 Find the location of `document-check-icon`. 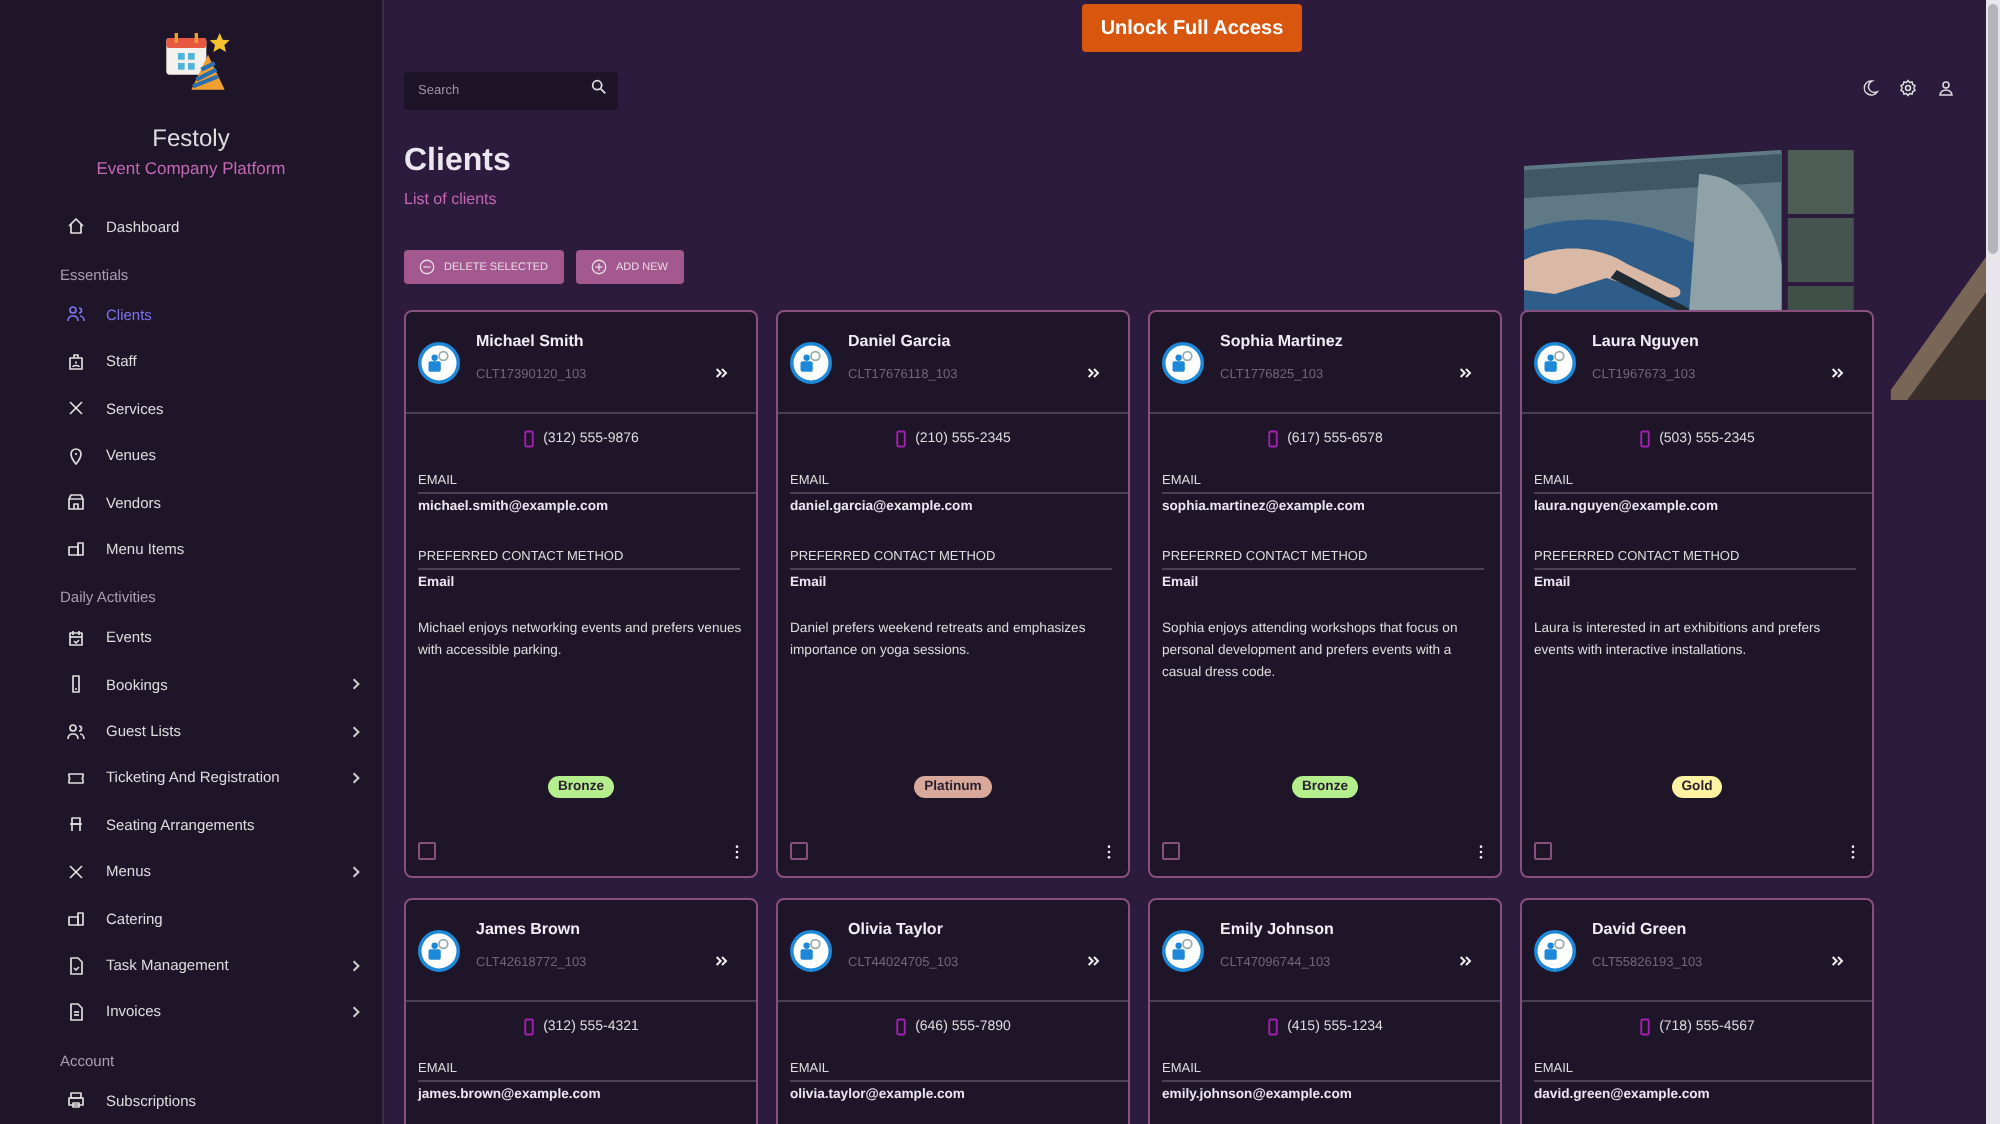

document-check-icon is located at coordinates (76, 965).